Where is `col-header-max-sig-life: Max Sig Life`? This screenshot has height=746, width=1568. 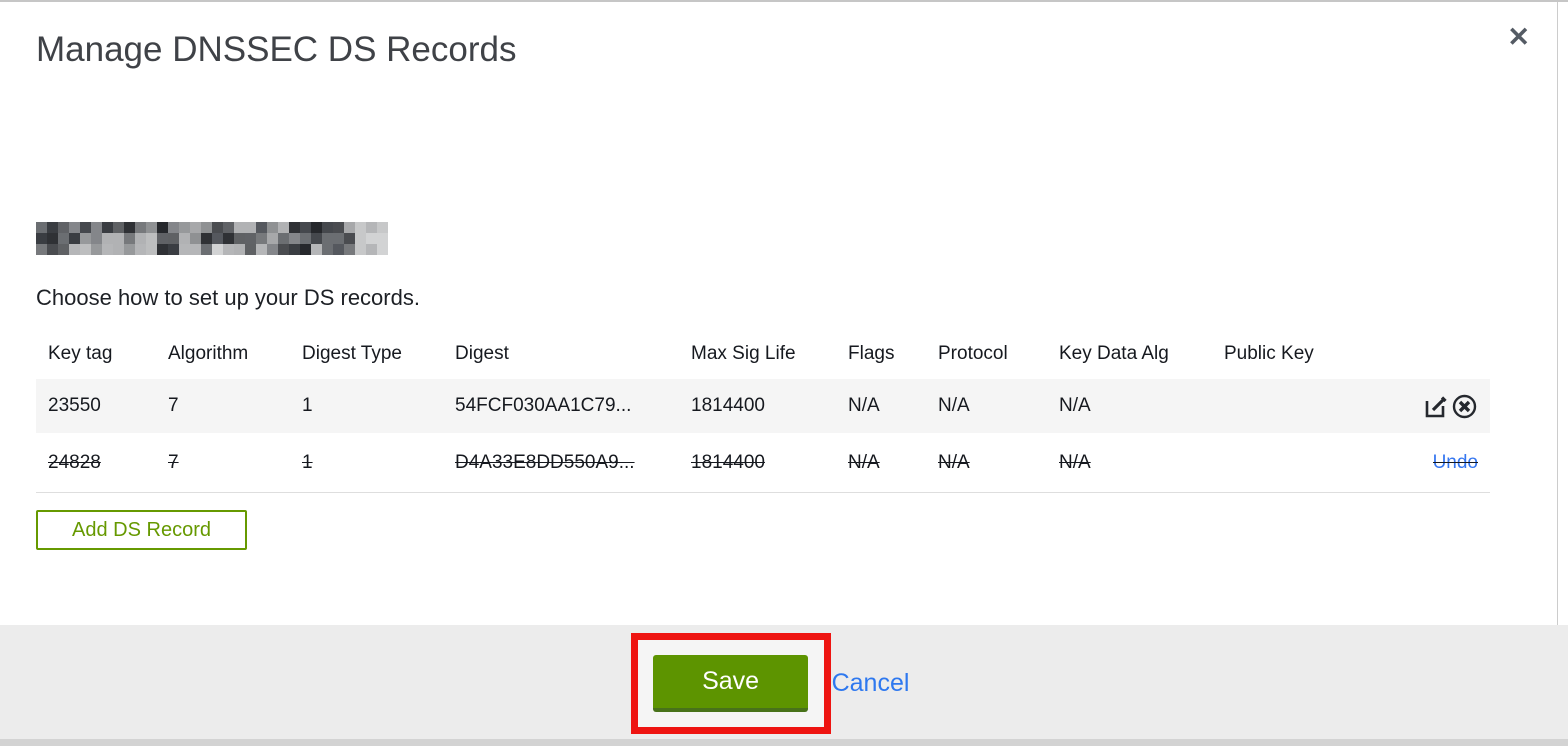
col-header-max-sig-life: Max Sig Life is located at coordinates (743, 353).